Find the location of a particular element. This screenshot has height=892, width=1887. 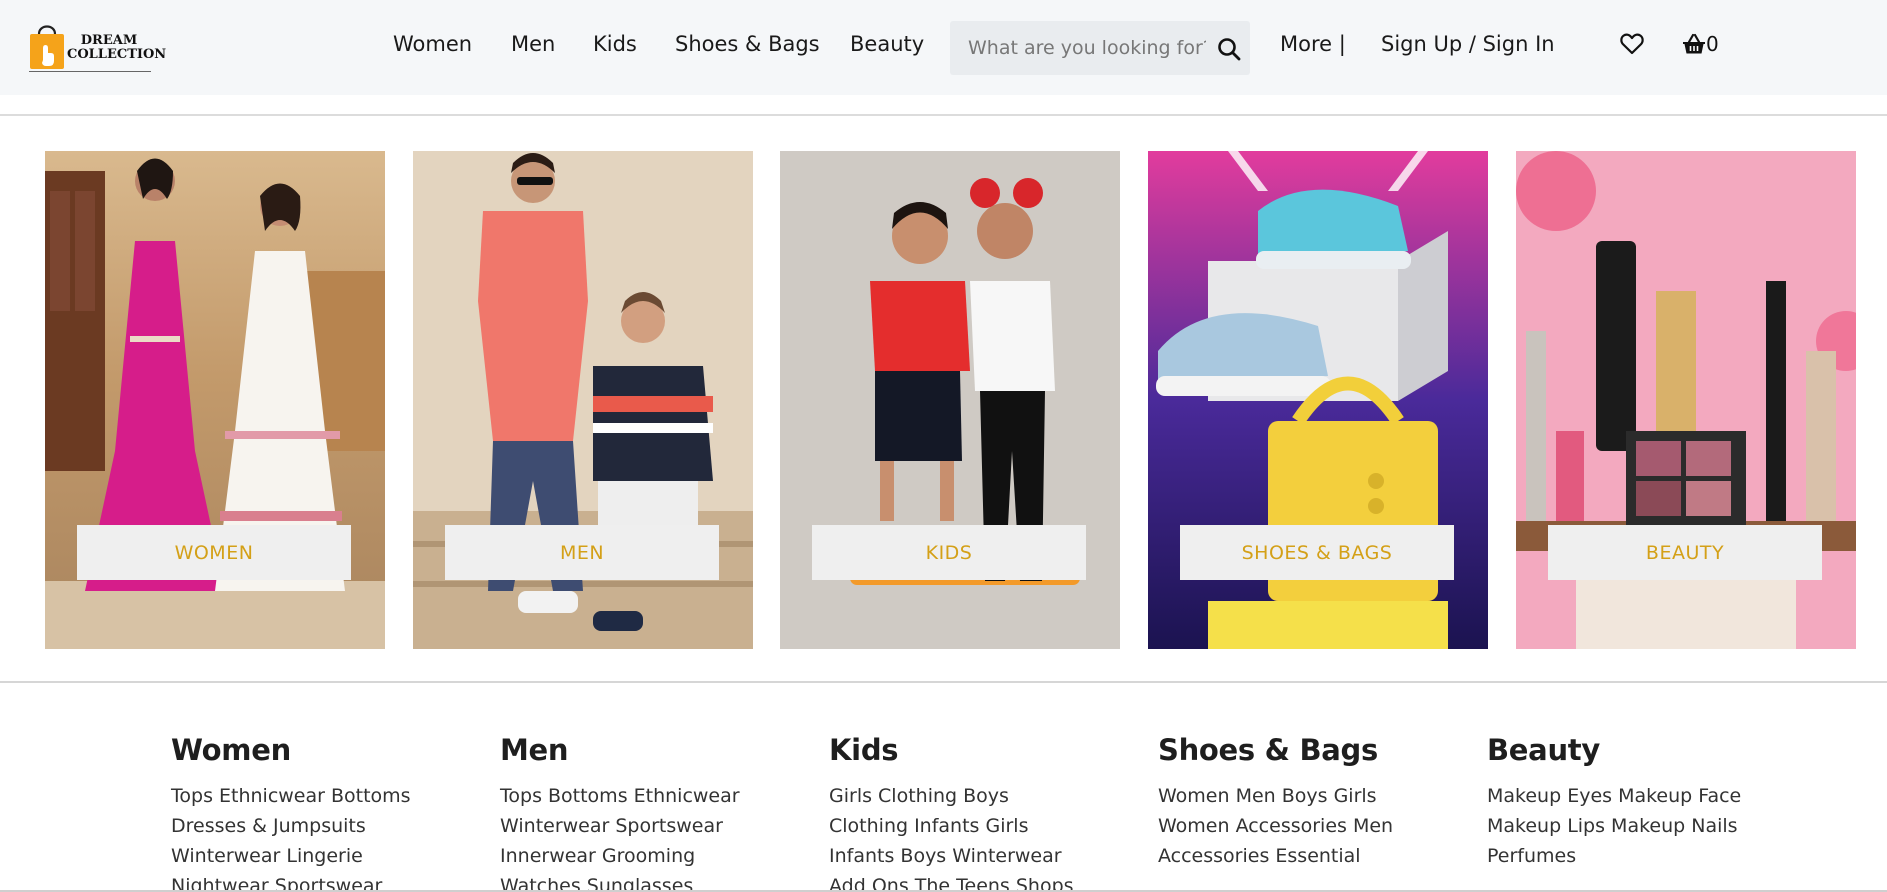

footer-column-title: Men is located at coordinates (534, 750).